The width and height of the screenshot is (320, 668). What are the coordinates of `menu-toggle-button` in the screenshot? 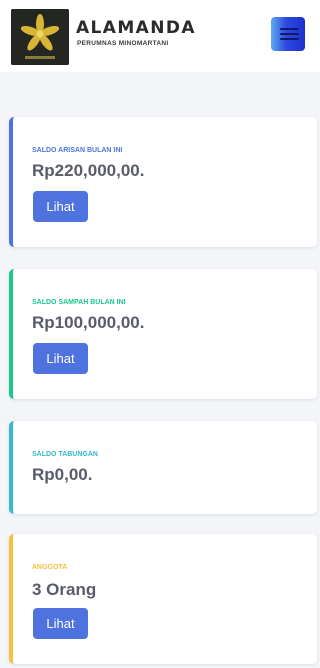 It's located at (288, 34).